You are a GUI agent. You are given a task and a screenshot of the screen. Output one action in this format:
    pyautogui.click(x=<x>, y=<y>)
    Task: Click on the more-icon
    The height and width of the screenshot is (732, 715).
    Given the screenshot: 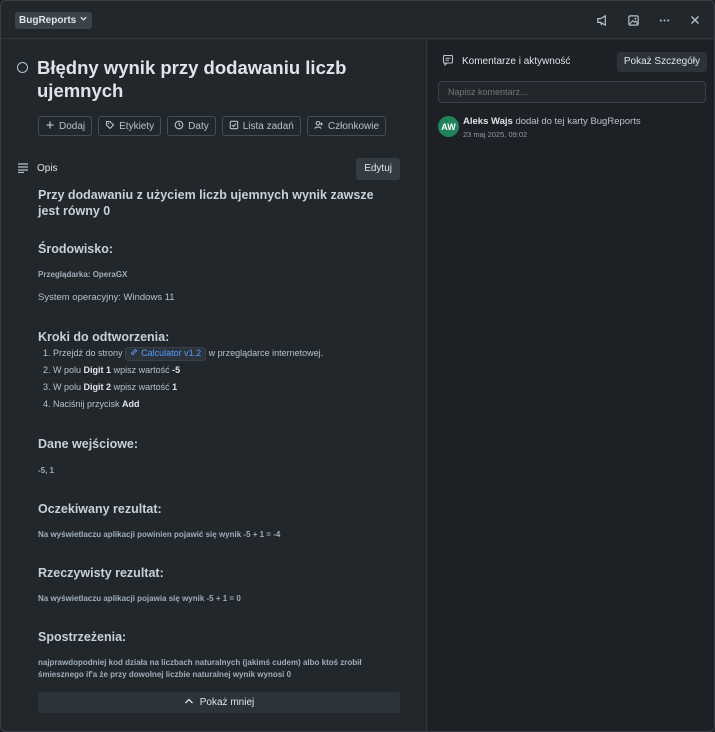 What is the action you would take?
    pyautogui.click(x=664, y=20)
    